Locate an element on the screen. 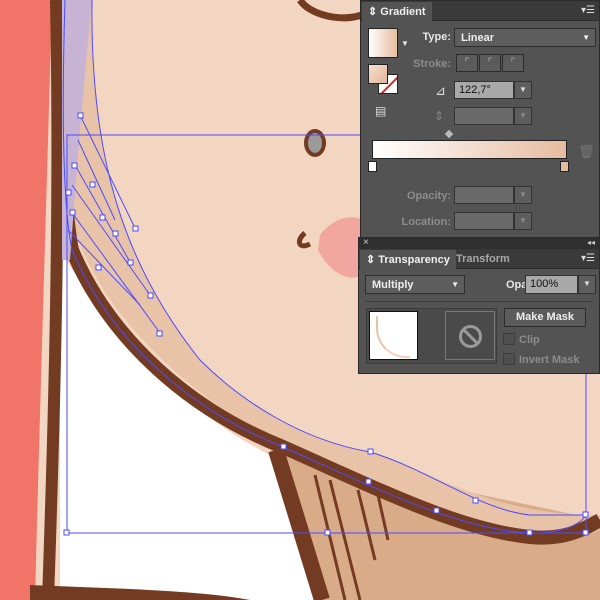  object-thumbnail is located at coordinates (393, 335).